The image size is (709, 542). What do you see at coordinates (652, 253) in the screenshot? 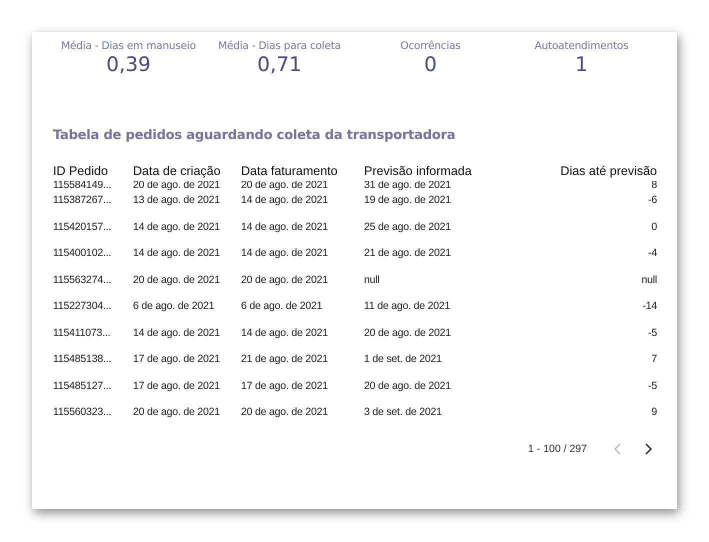
I see `table-cell: -4` at bounding box center [652, 253].